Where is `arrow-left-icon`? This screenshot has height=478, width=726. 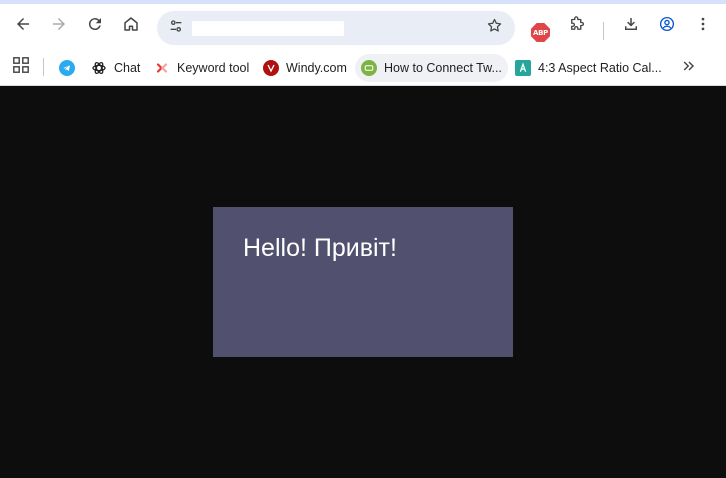 arrow-left-icon is located at coordinates (23, 26).